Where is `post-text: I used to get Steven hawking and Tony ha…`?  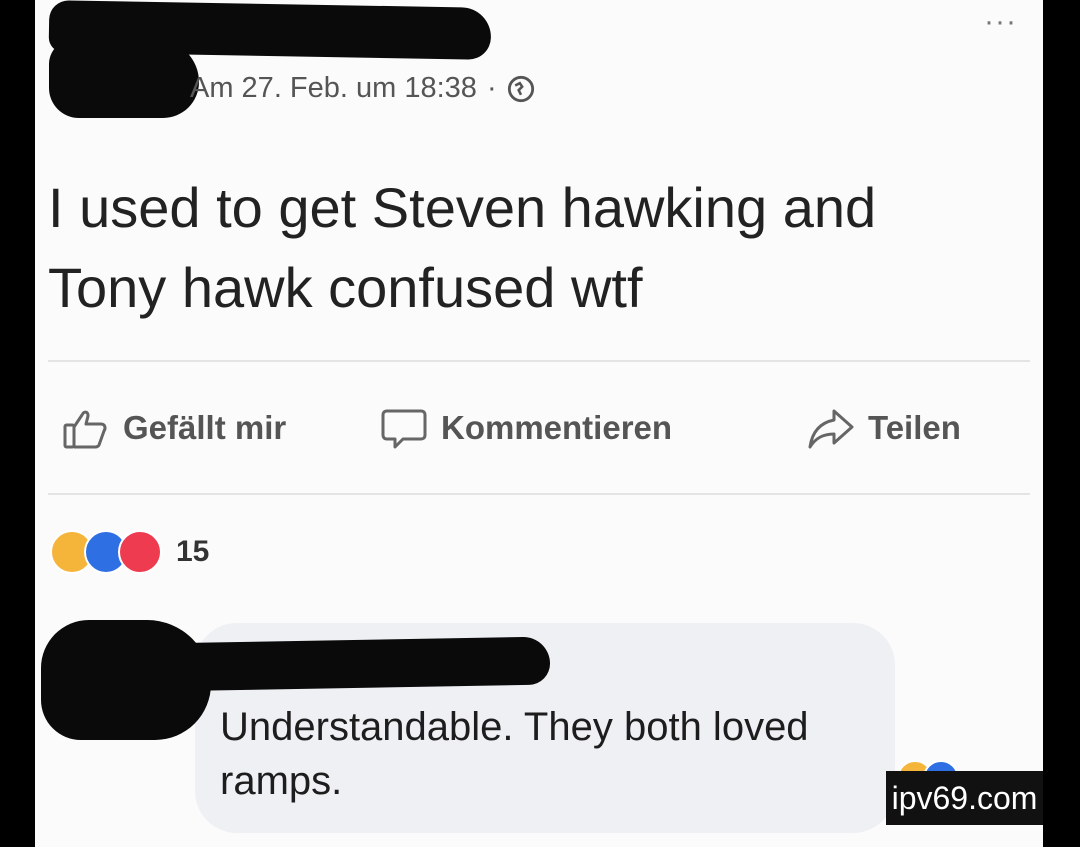
post-text: I used to get Steven hawking and Tony ha… is located at coordinates (462, 247).